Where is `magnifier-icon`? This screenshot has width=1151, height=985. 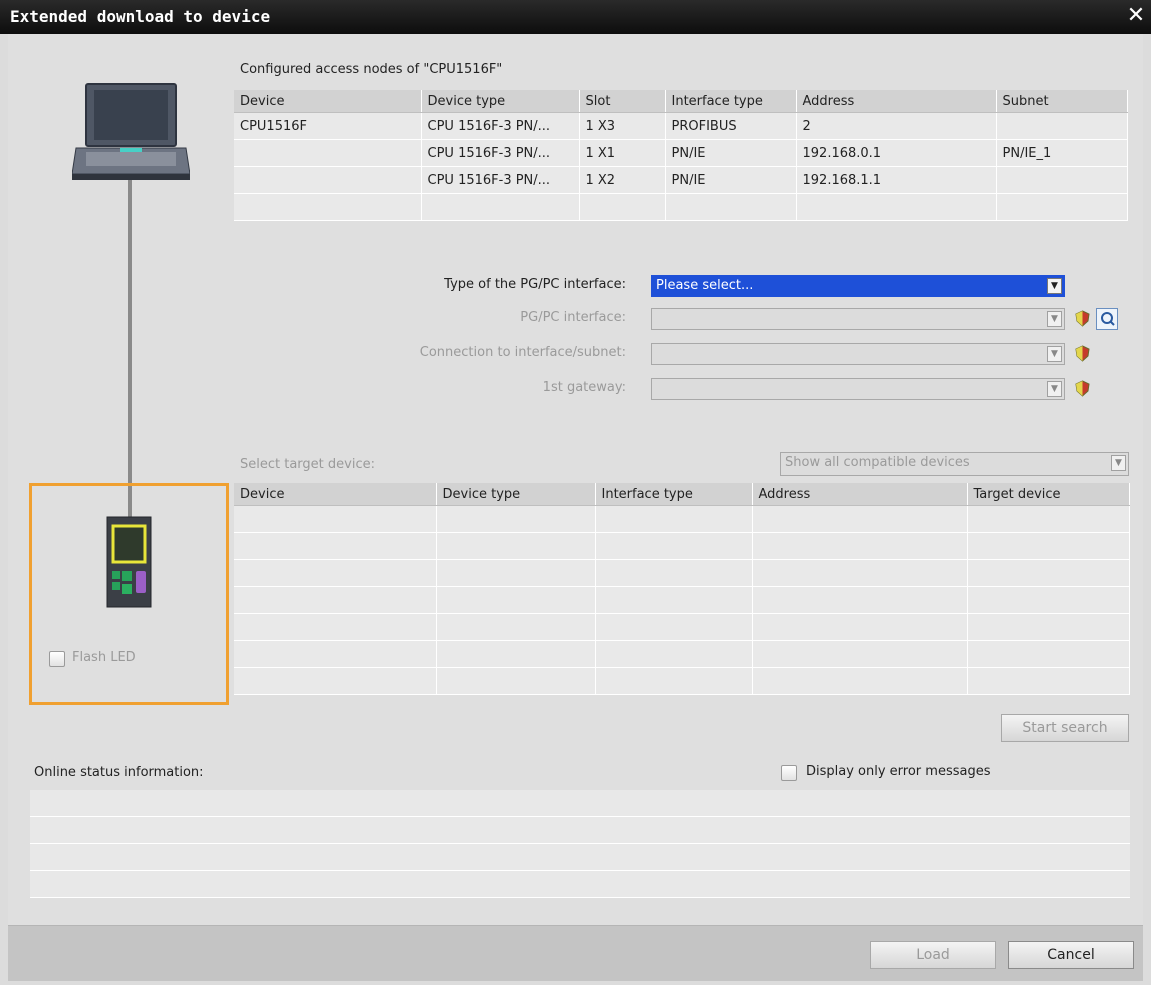
magnifier-icon is located at coordinates (1108, 319).